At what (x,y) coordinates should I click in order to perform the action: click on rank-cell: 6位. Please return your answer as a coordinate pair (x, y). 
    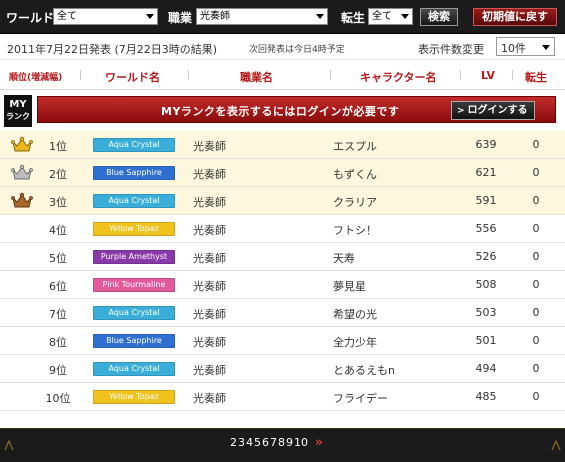
    Looking at the image, I should click on (58, 286).